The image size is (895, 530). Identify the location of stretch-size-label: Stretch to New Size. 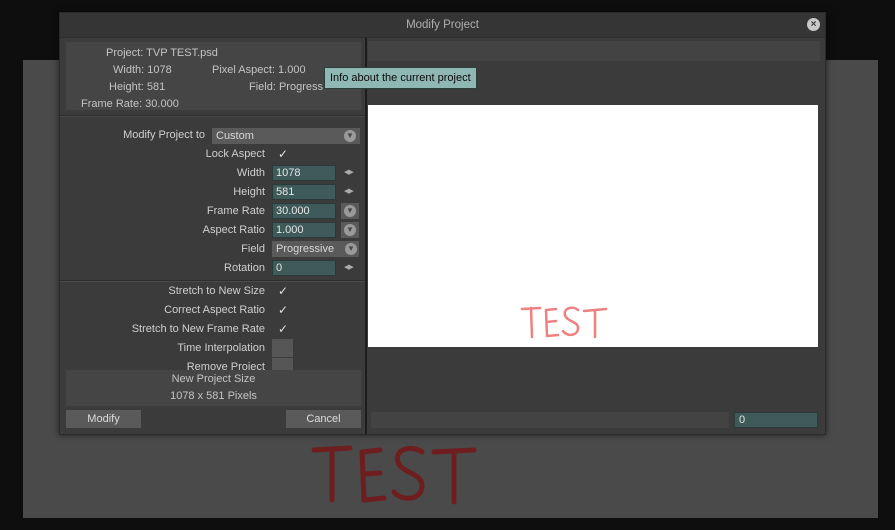
(216, 291).